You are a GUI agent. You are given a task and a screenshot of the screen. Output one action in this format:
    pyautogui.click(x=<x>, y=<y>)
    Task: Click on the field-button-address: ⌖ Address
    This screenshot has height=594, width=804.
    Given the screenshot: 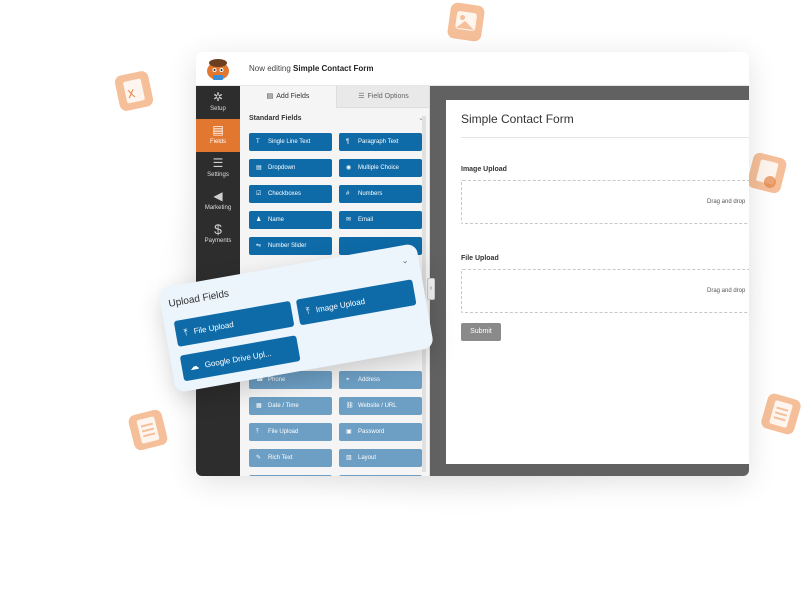 What is the action you would take?
    pyautogui.click(x=380, y=380)
    